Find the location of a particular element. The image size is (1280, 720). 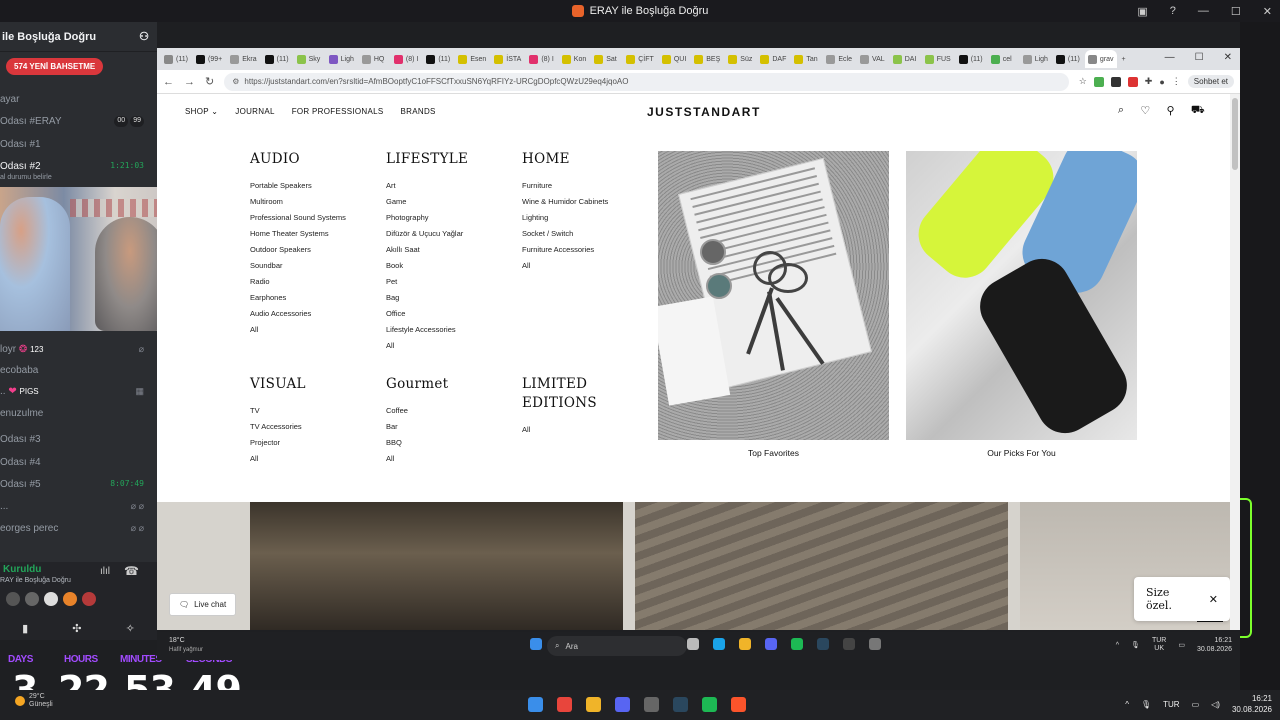

discord-icon is located at coordinates (771, 644).